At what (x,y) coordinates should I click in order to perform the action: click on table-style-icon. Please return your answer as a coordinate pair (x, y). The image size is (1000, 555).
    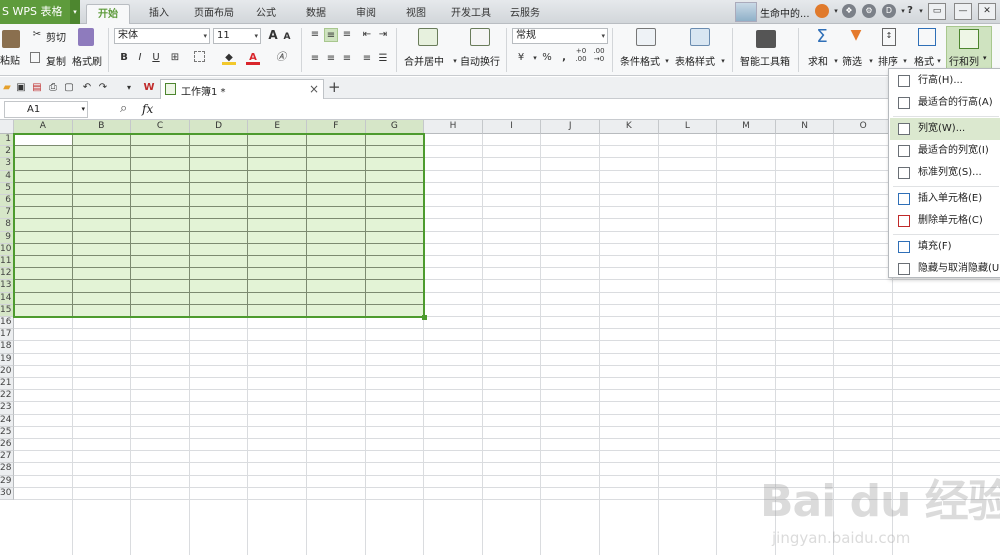
    Looking at the image, I should click on (700, 37).